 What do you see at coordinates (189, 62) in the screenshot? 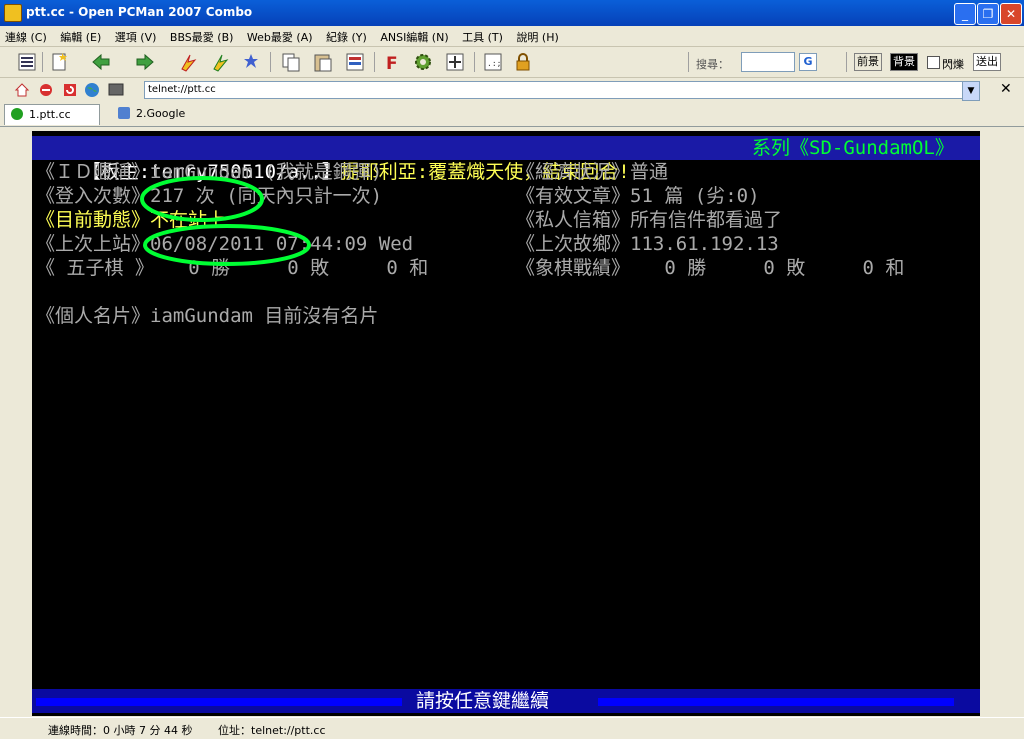
I see `disconnect-icon` at bounding box center [189, 62].